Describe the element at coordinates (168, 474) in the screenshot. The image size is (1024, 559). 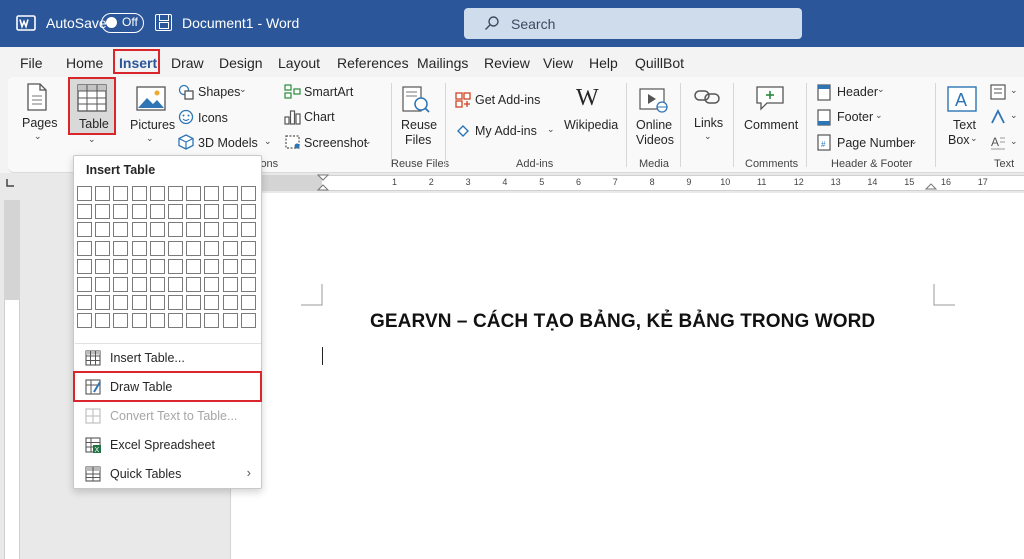
I see `quick-tables-item: Quick Tables ›` at that location.